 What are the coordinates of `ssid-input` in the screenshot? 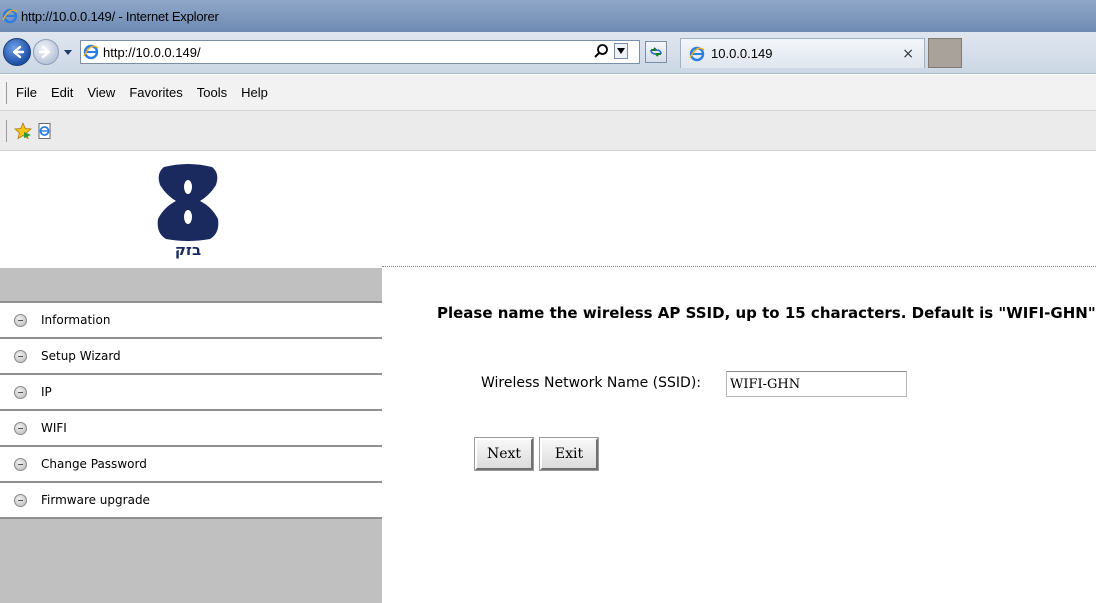 It's located at (816, 384).